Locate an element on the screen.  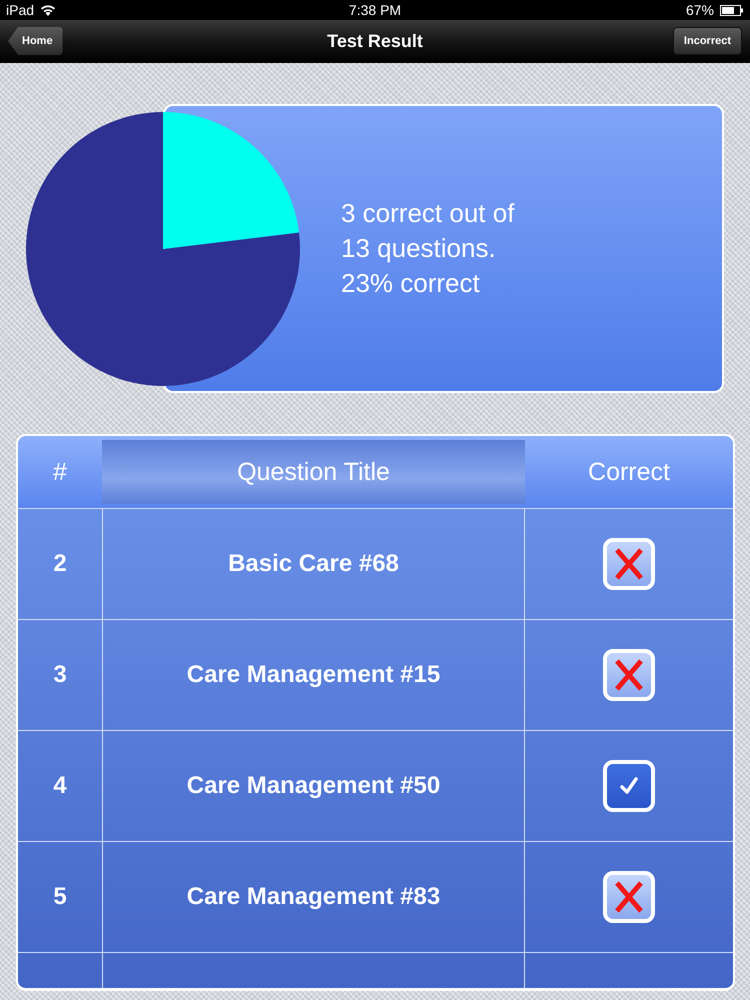
question-title: Basic Care #68 is located at coordinates (313, 564).